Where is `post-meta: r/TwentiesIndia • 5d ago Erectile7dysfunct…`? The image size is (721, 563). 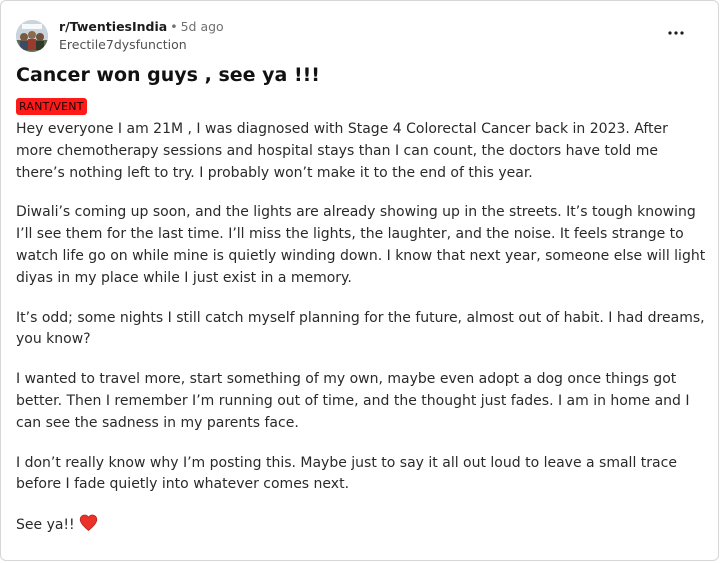 post-meta: r/TwentiesIndia • 5d ago Erectile7dysfunct… is located at coordinates (357, 37).